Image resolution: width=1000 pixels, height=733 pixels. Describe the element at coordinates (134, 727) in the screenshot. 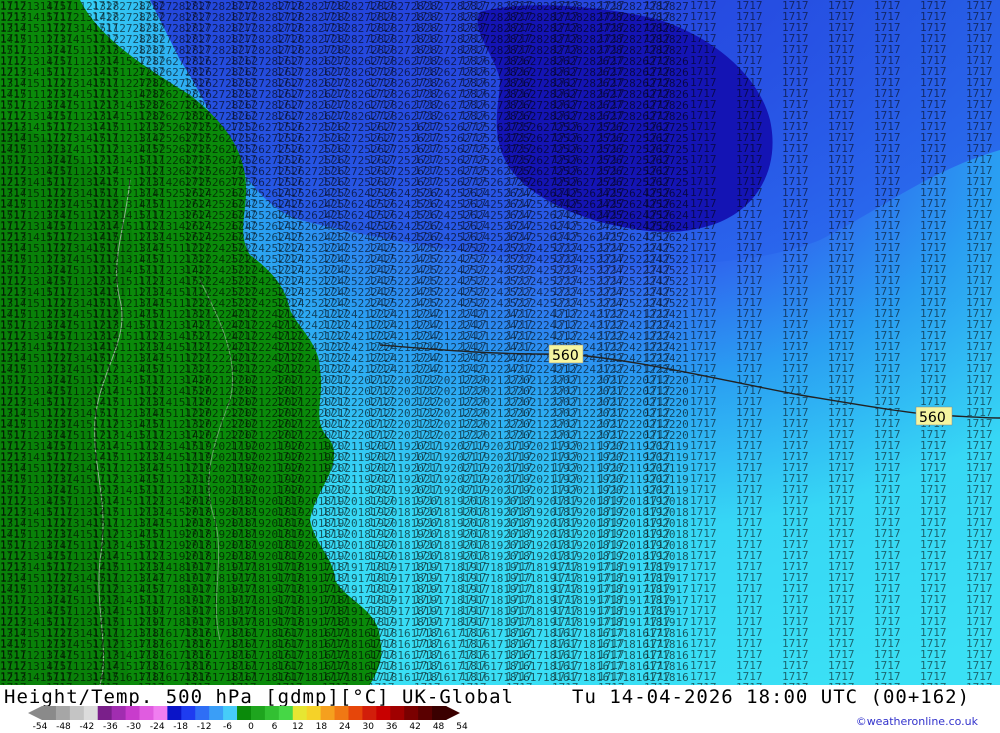

I see `legend-tick-label: -30` at that location.